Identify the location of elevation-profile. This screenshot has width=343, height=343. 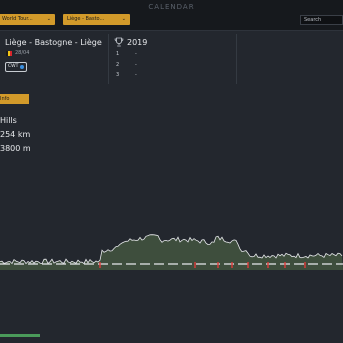
(171, 252).